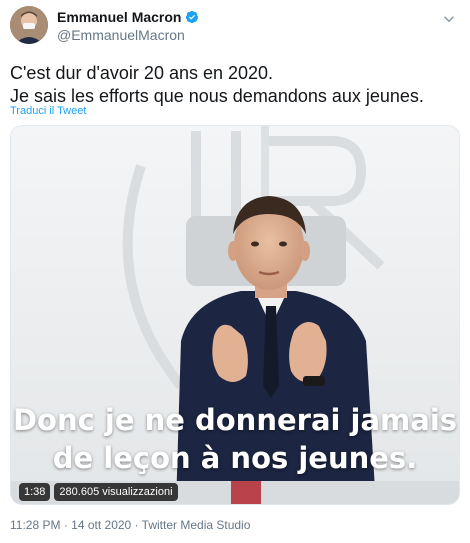 Image resolution: width=470 pixels, height=543 pixels. I want to click on tweet-header: Emmanuel Macron @EmmanuelMacron, so click(235, 26).